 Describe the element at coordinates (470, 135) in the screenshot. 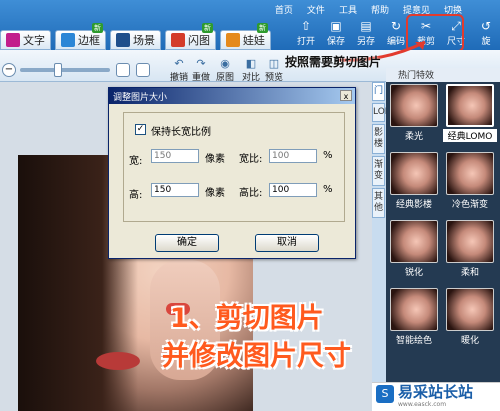

I see `effect-label: 经典LOMO` at that location.